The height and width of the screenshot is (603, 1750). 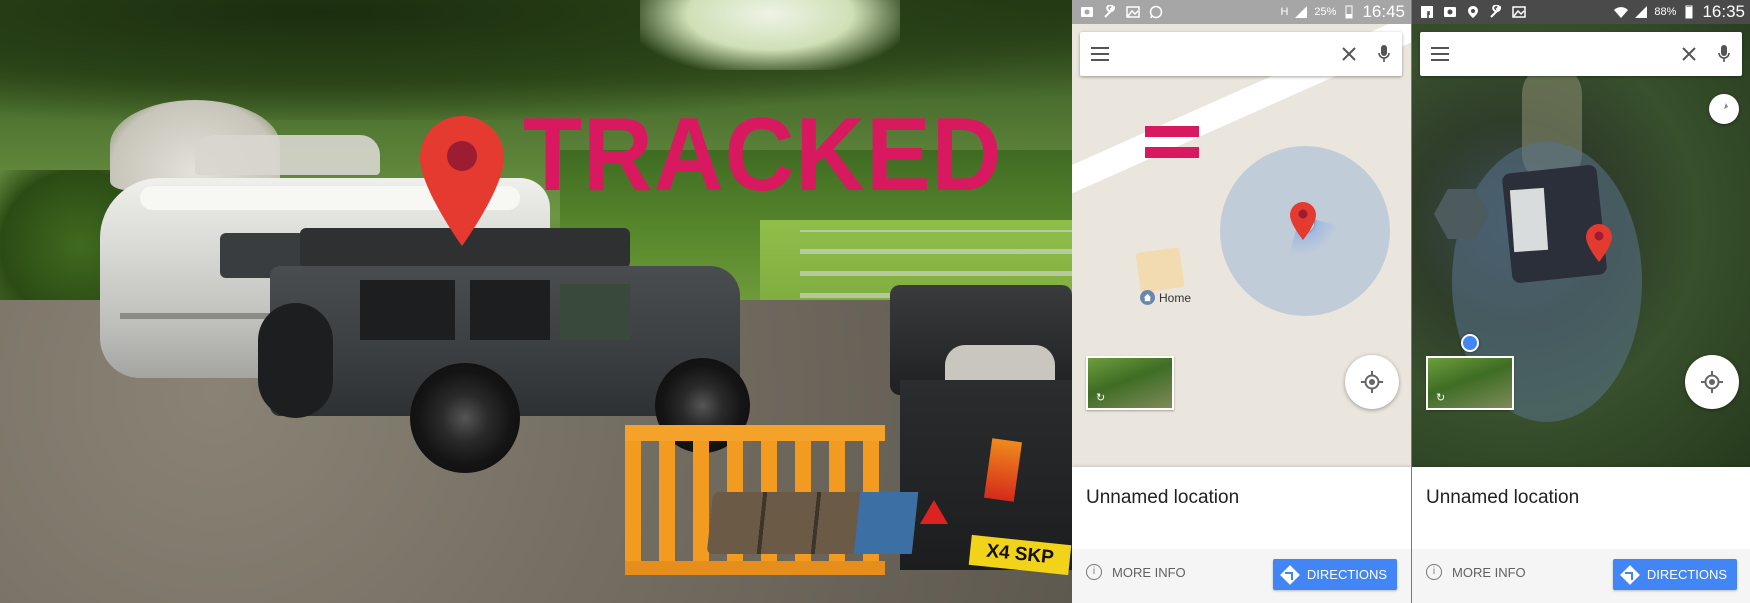 What do you see at coordinates (1175, 297) in the screenshot?
I see `home-label-text: Home` at bounding box center [1175, 297].